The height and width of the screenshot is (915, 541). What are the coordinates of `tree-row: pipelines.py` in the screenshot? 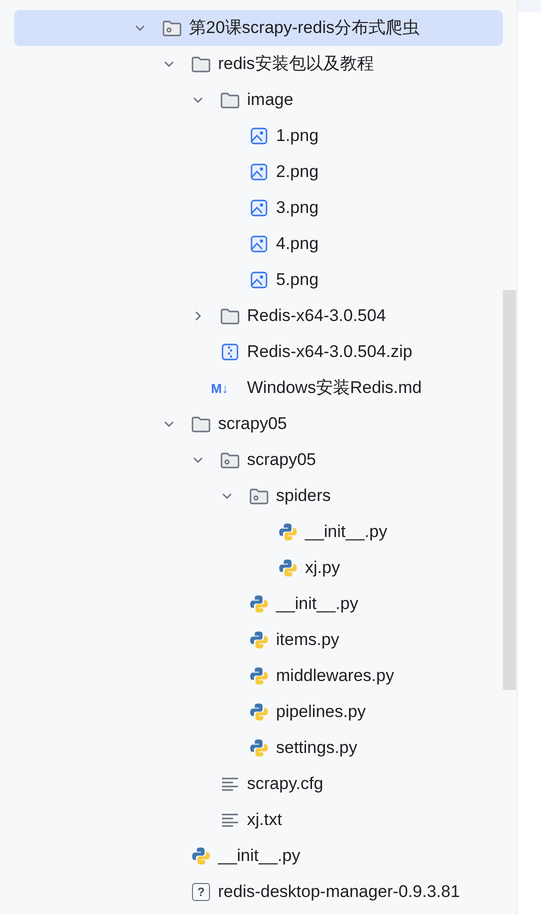 It's located at (258, 712).